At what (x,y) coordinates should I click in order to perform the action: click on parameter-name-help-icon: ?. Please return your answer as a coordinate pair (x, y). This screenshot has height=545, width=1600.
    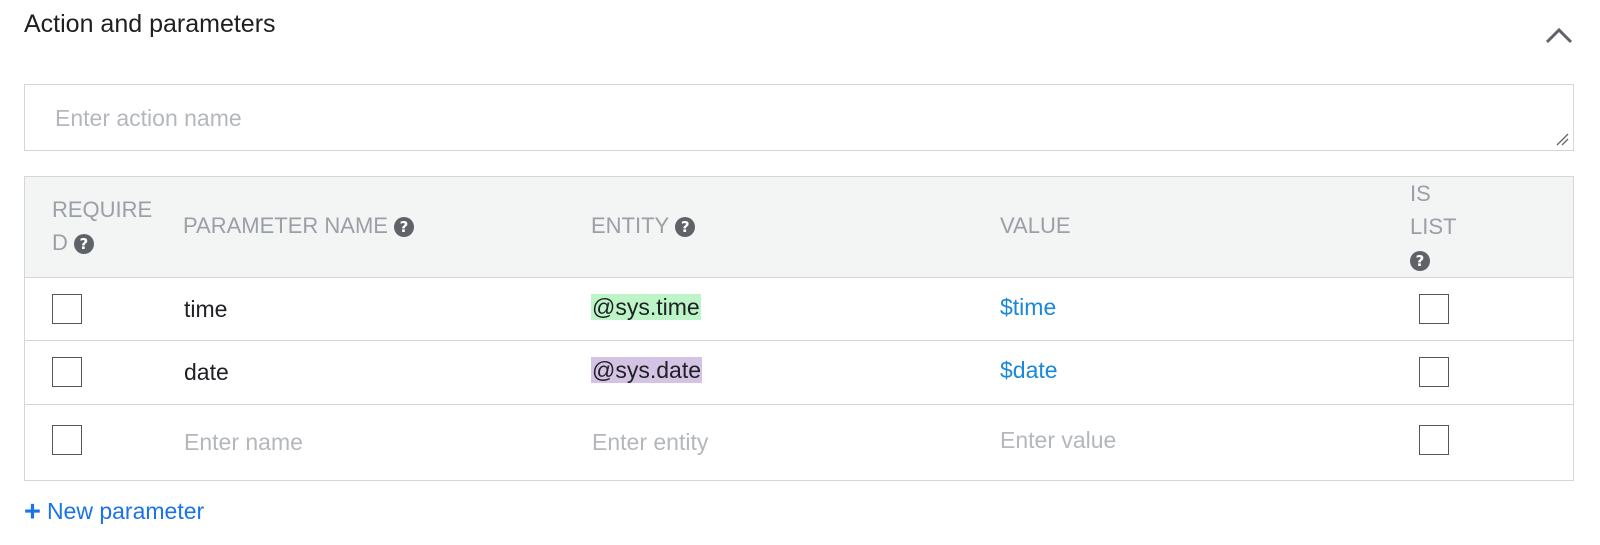
    Looking at the image, I should click on (403, 227).